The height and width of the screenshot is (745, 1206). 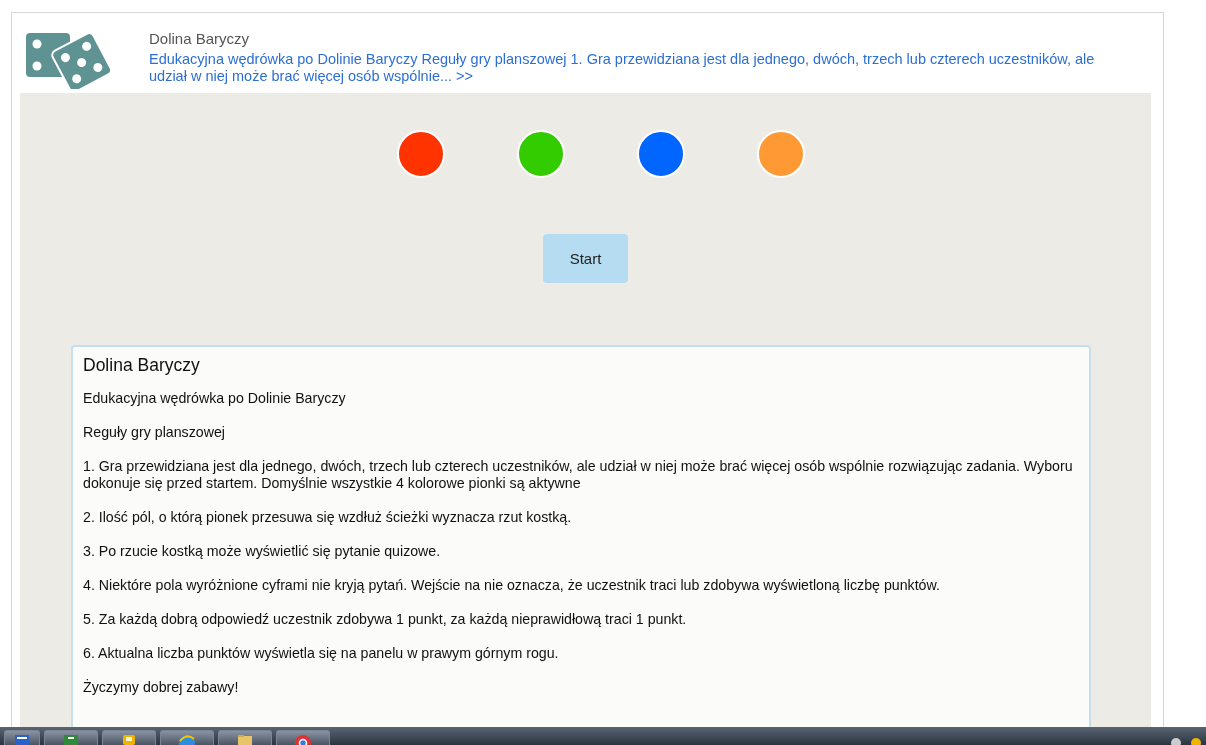 I want to click on globe-icon, so click(x=187, y=739).